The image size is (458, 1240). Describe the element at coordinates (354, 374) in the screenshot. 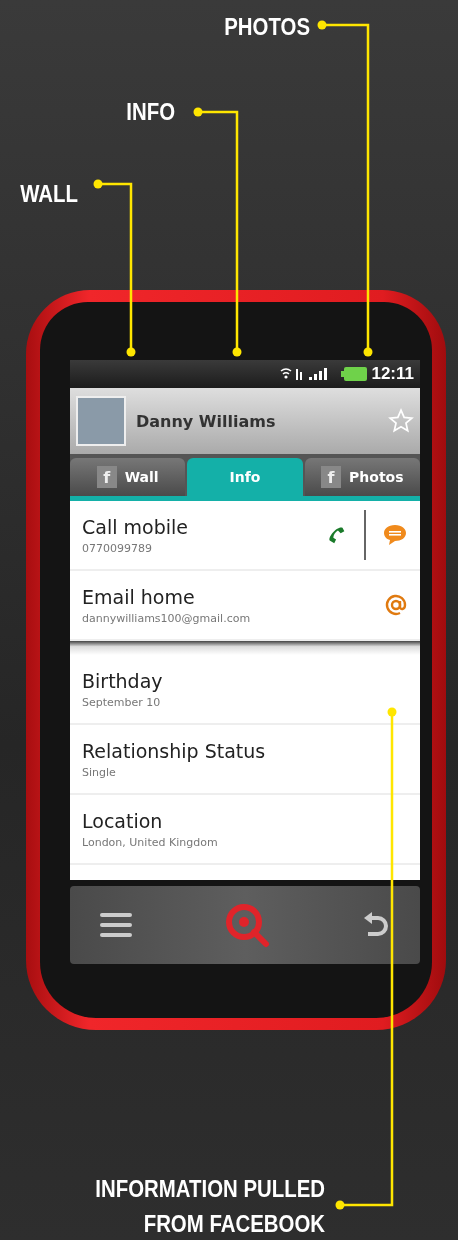

I see `battery-icon` at that location.